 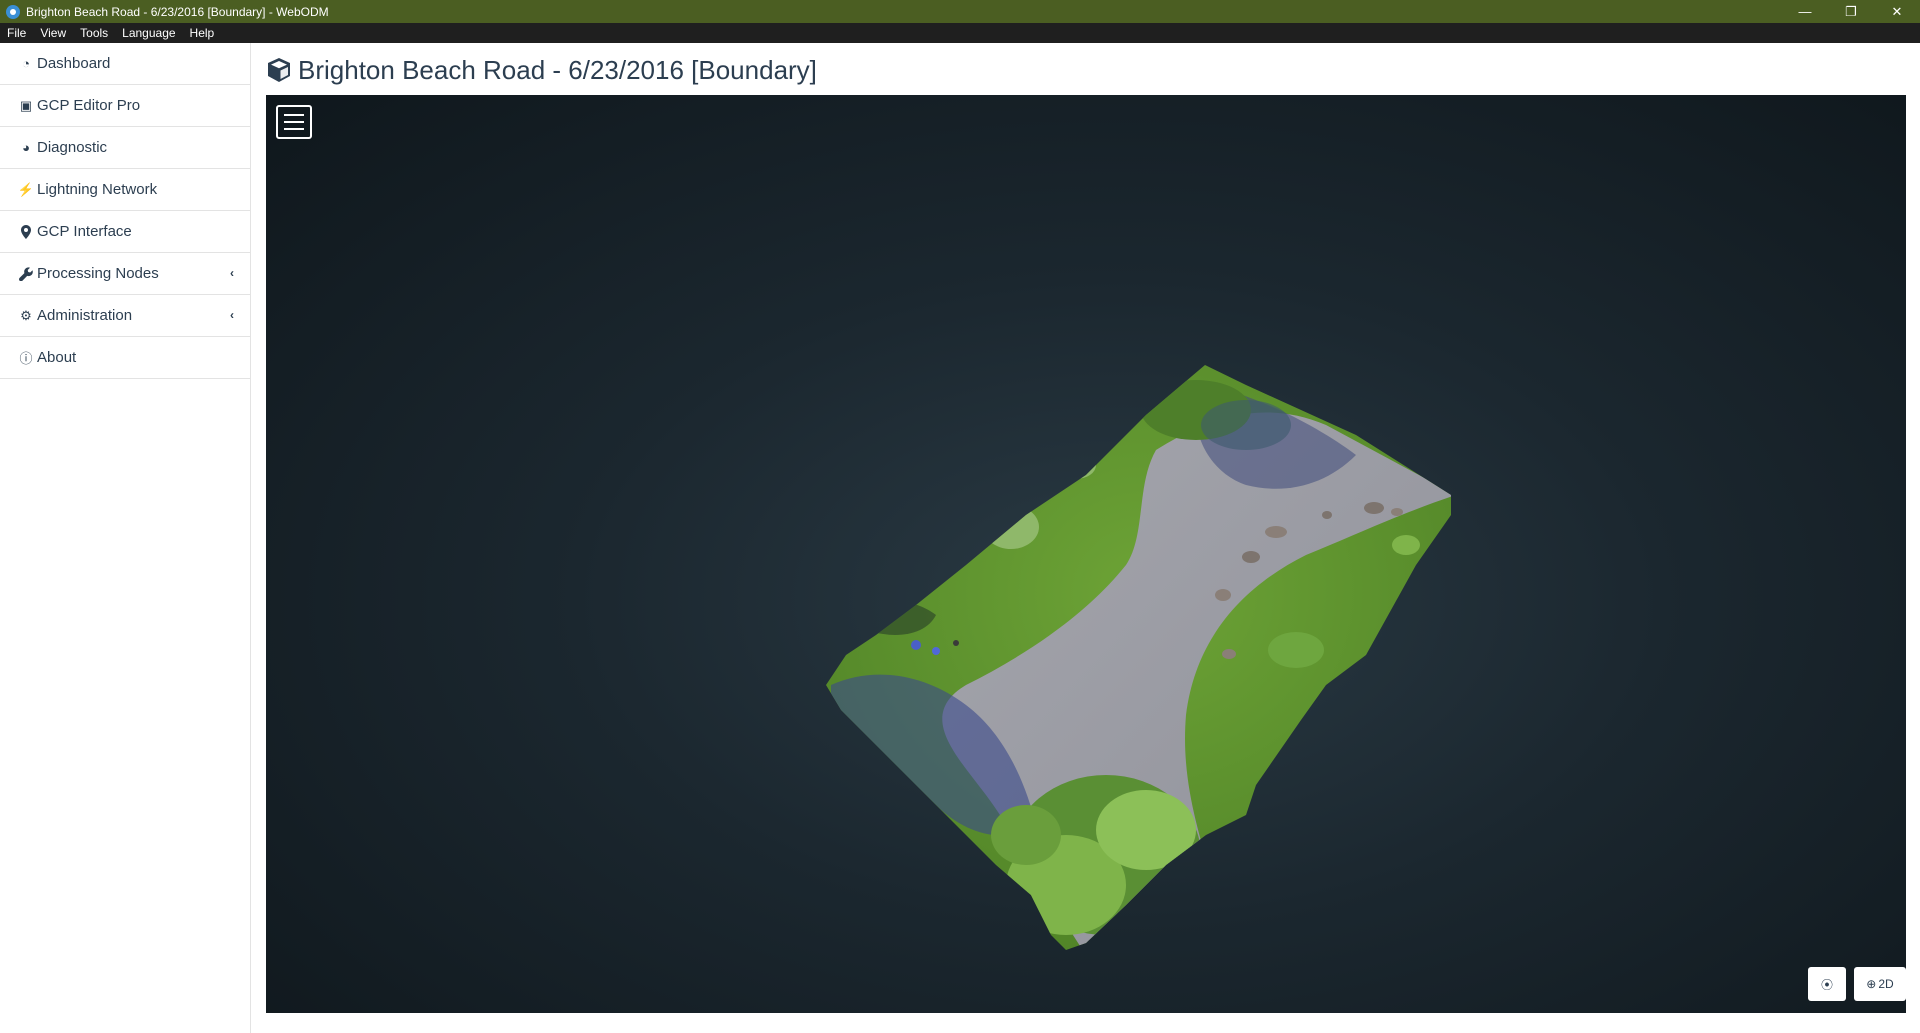 What do you see at coordinates (125, 358) in the screenshot?
I see `sidebar-item-about: ⓘ About` at bounding box center [125, 358].